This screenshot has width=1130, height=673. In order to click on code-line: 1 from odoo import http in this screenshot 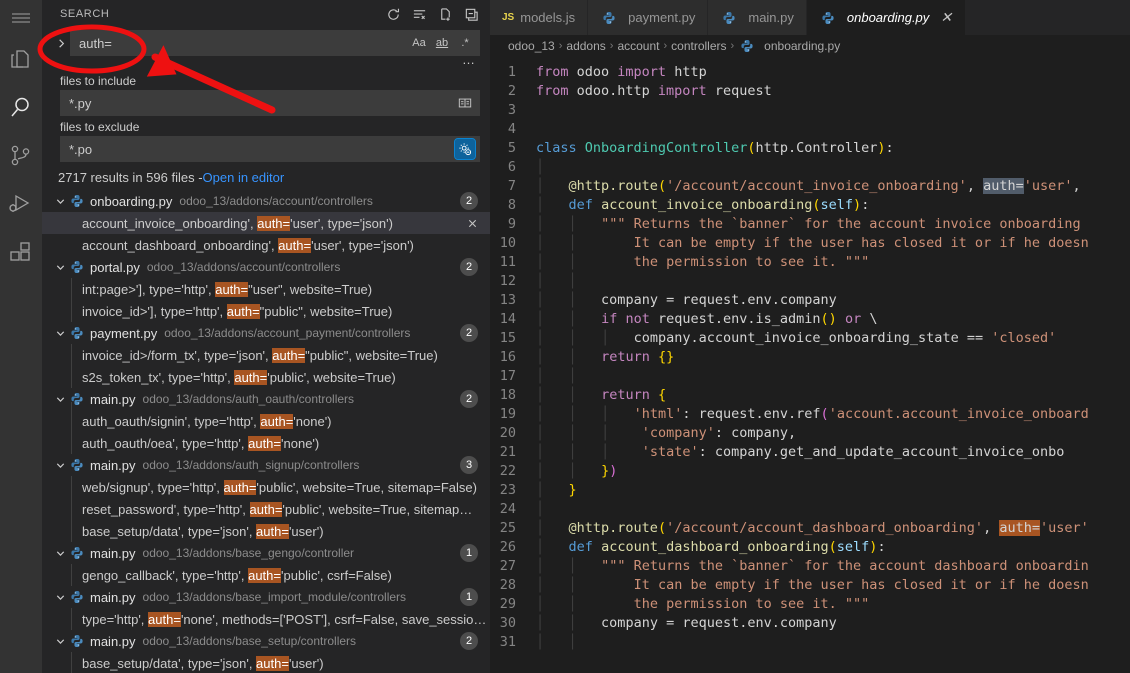, I will do `click(810, 72)`.